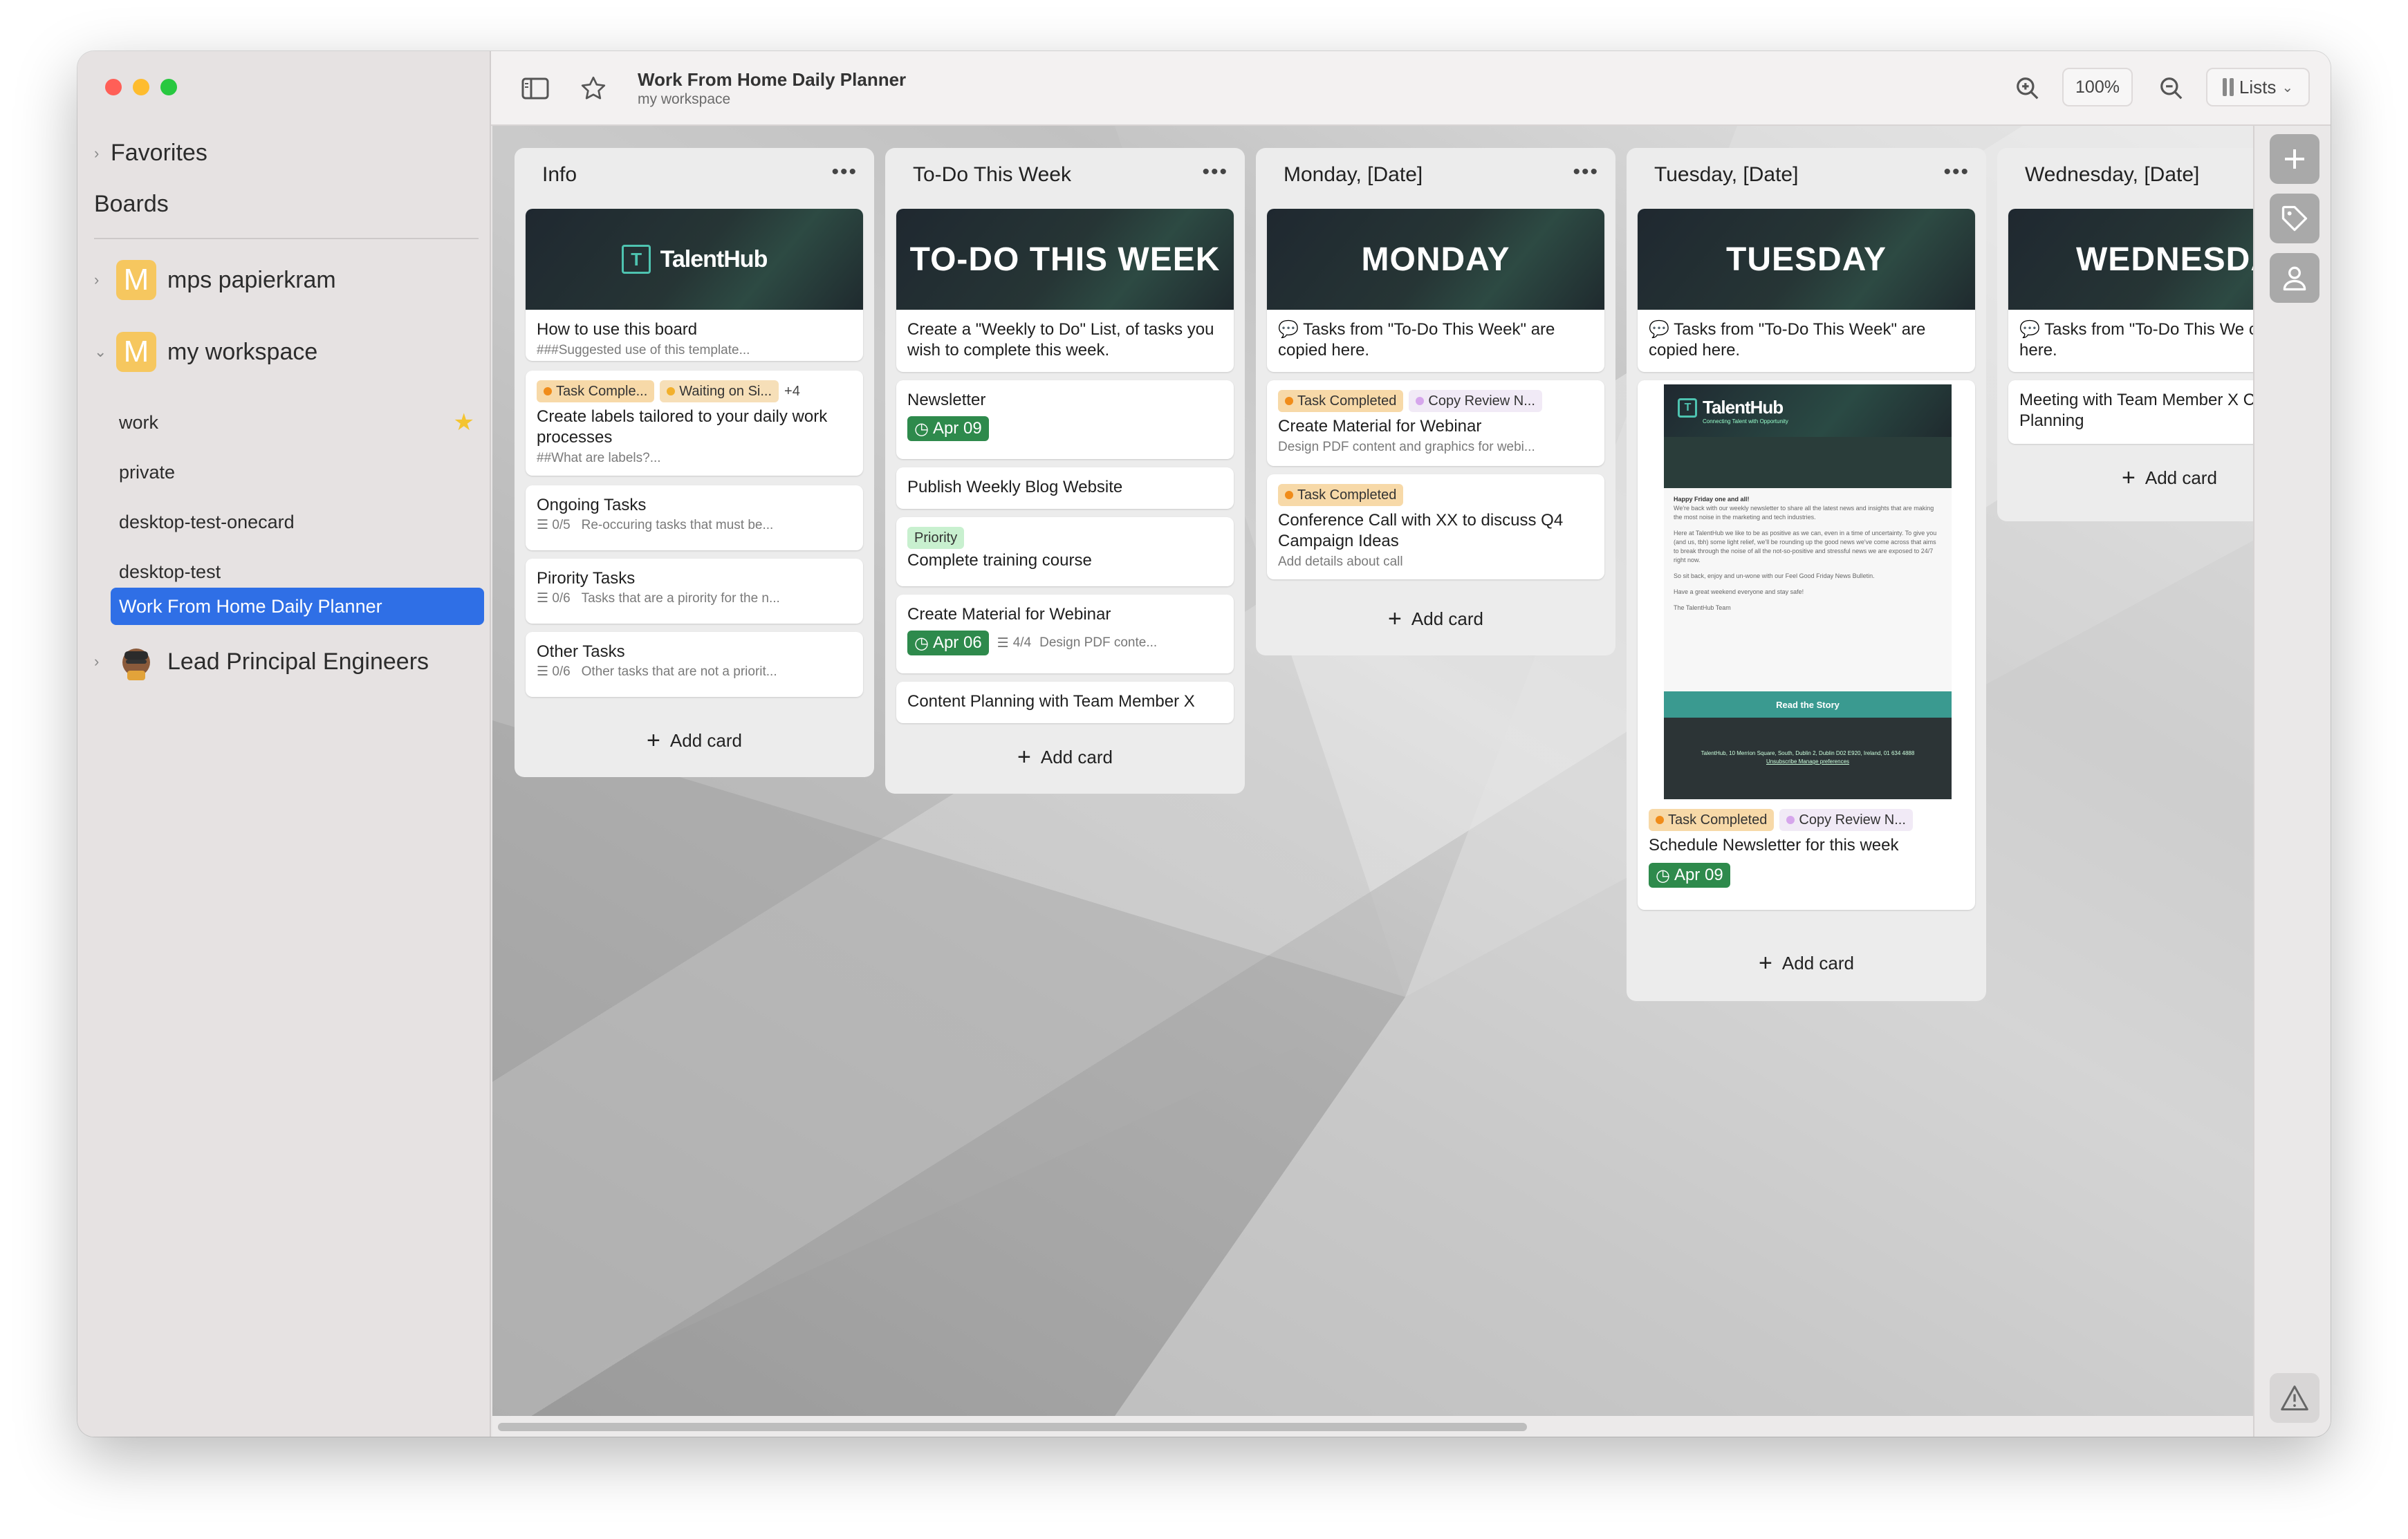 The width and height of the screenshot is (2408, 1539). What do you see at coordinates (2098, 87) in the screenshot?
I see `zoom-level: 100%` at bounding box center [2098, 87].